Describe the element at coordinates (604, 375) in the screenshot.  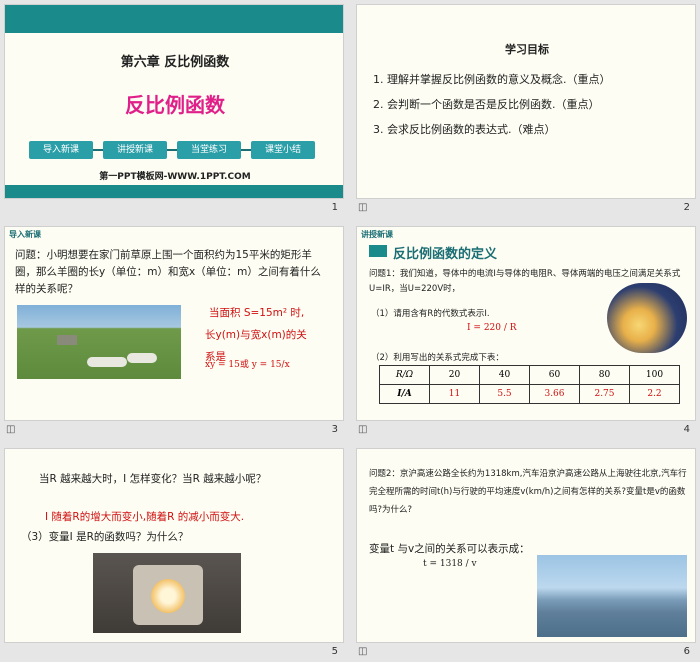
I see `table-cell: 80` at that location.